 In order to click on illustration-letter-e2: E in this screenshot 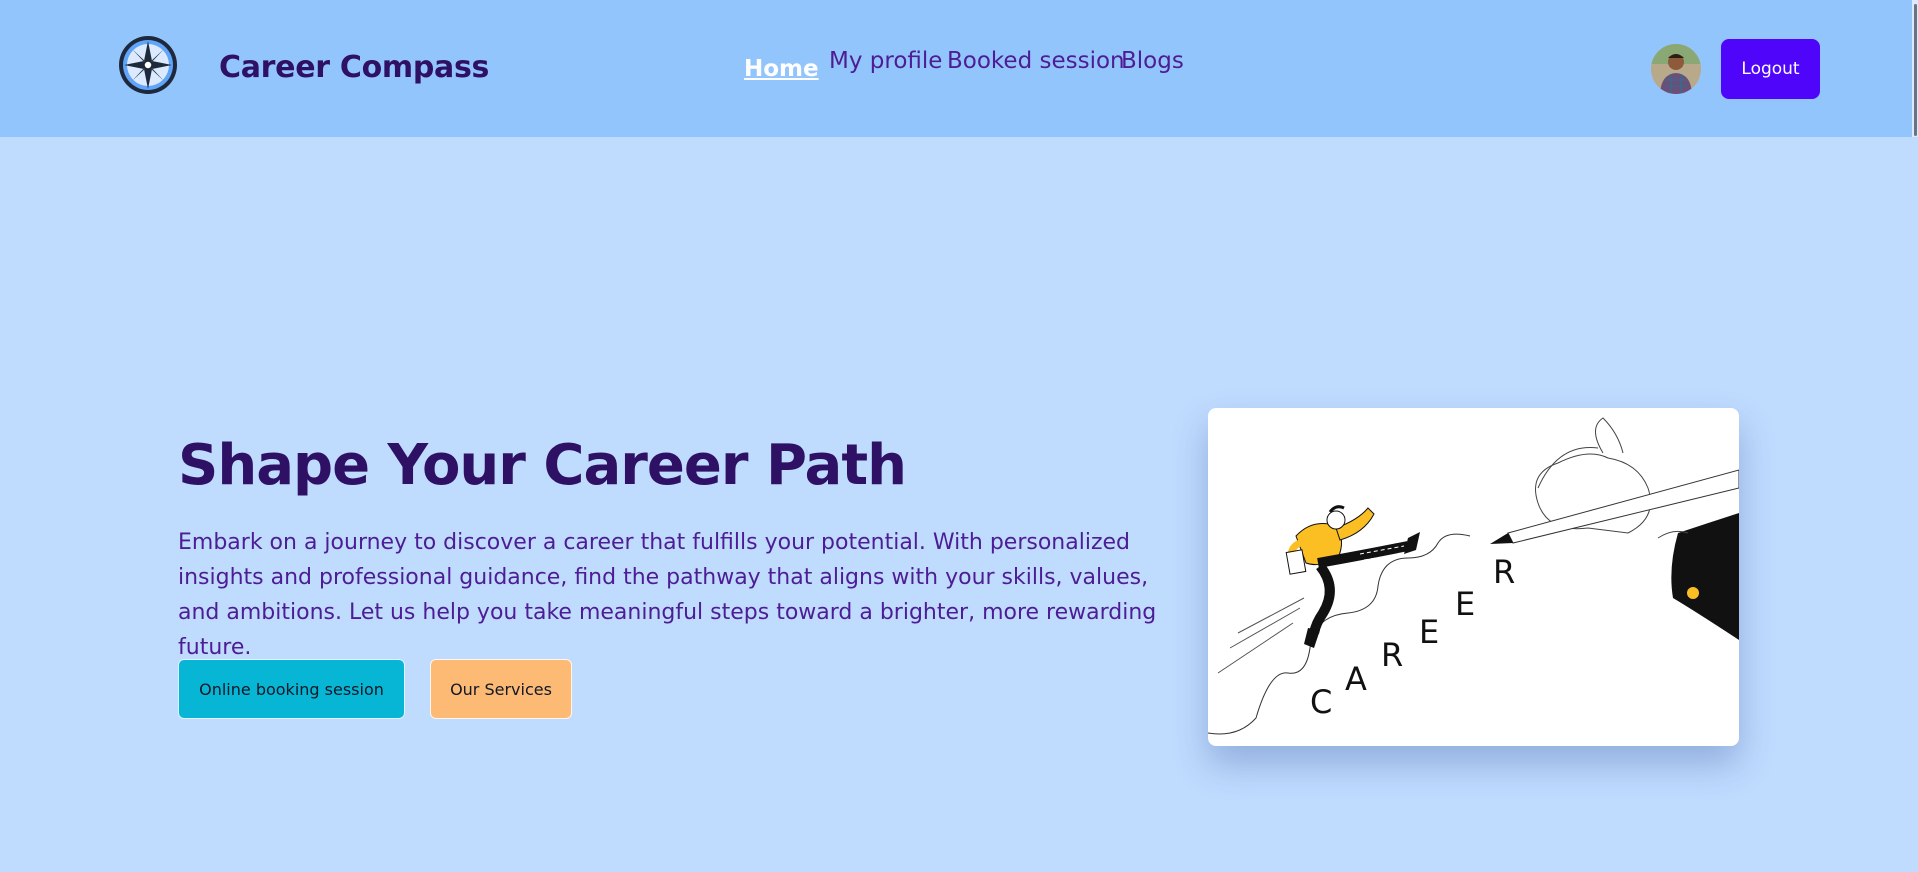, I will do `click(1465, 604)`.